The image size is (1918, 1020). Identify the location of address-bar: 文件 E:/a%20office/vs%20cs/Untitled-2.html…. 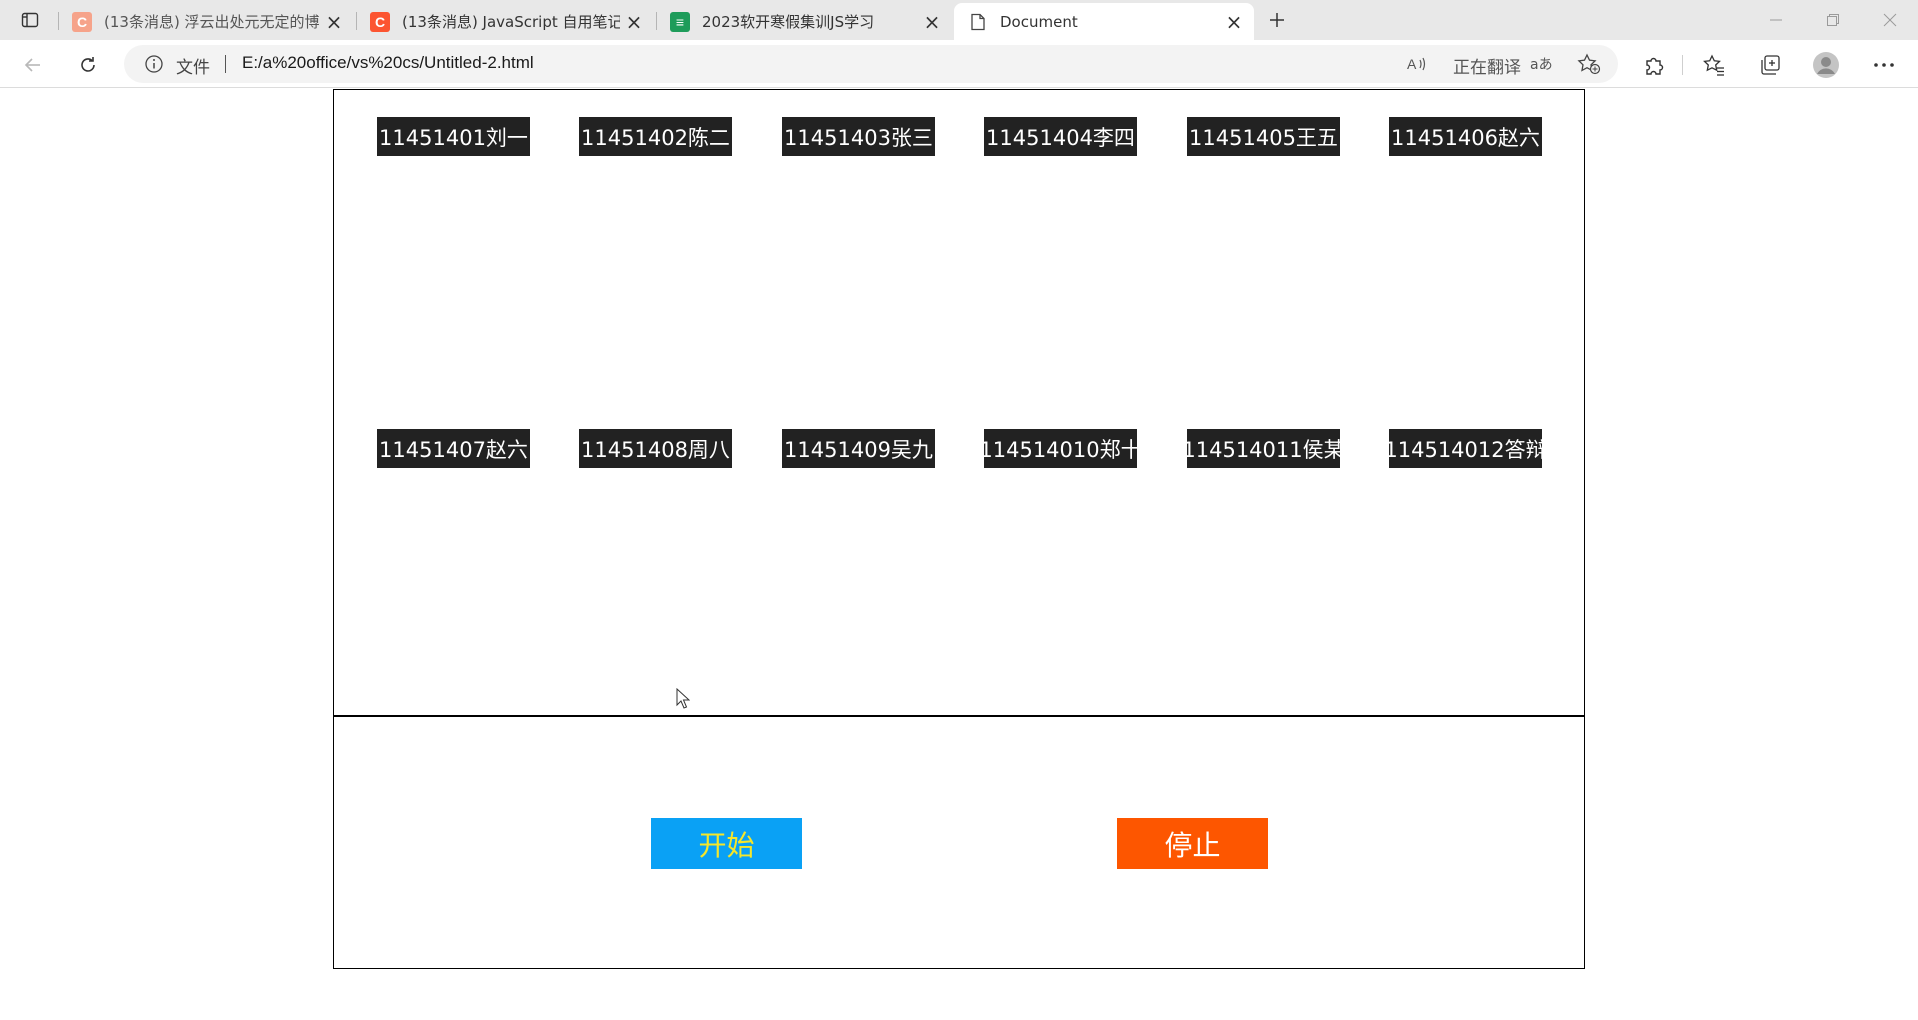
(871, 64).